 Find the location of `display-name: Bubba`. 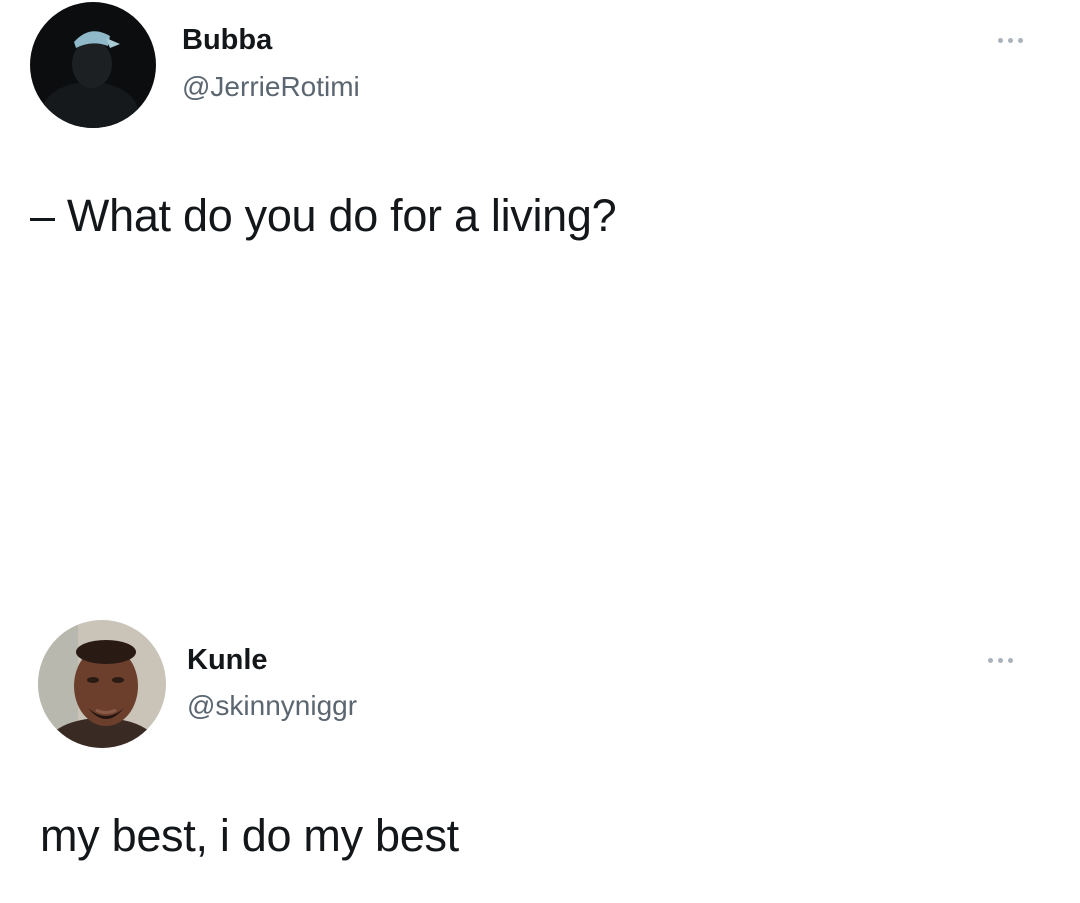

display-name: Bubba is located at coordinates (227, 40).